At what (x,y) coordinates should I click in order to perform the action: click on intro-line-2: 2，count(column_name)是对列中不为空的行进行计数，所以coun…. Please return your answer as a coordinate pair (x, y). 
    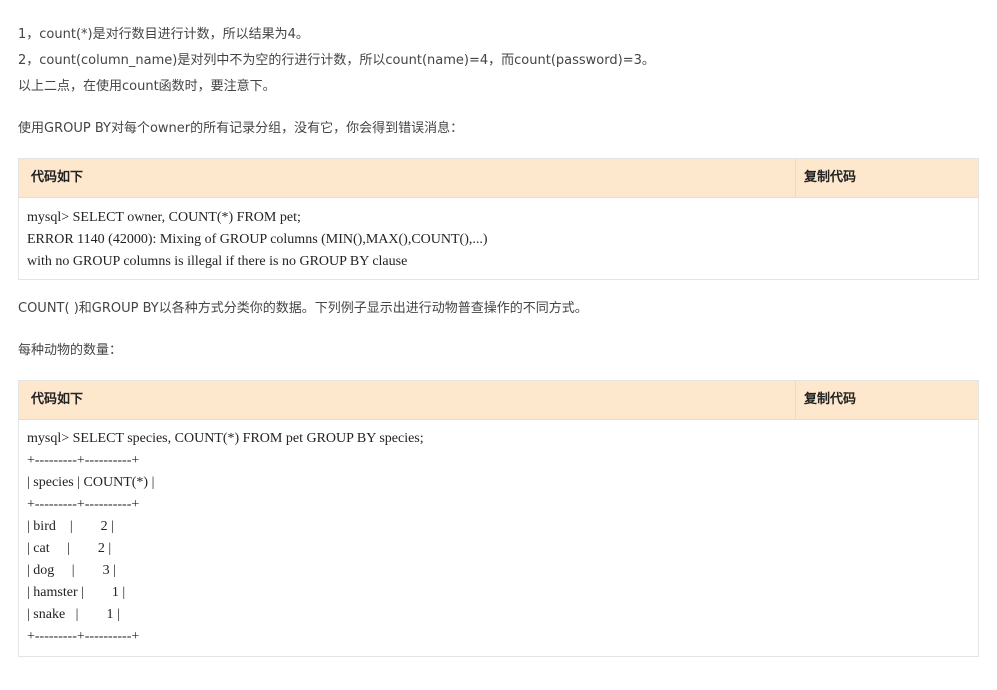
    Looking at the image, I should click on (336, 60).